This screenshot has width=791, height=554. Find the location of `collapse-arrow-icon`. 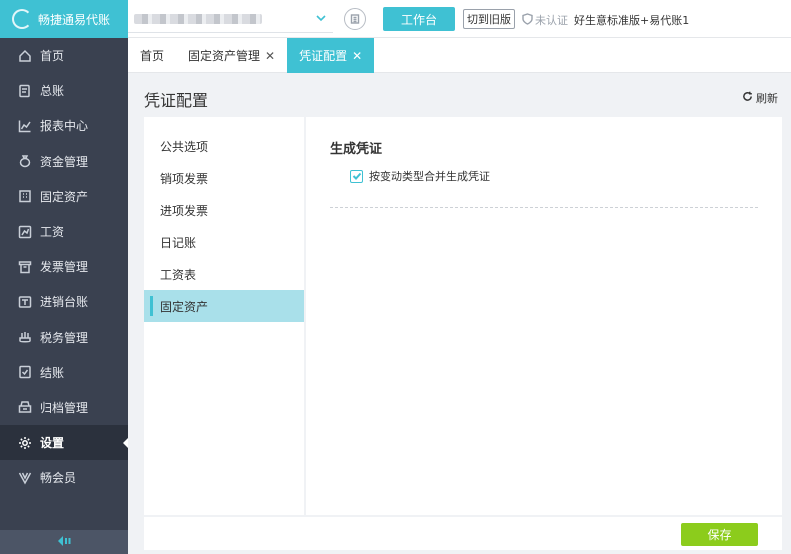

collapse-arrow-icon is located at coordinates (64, 542).